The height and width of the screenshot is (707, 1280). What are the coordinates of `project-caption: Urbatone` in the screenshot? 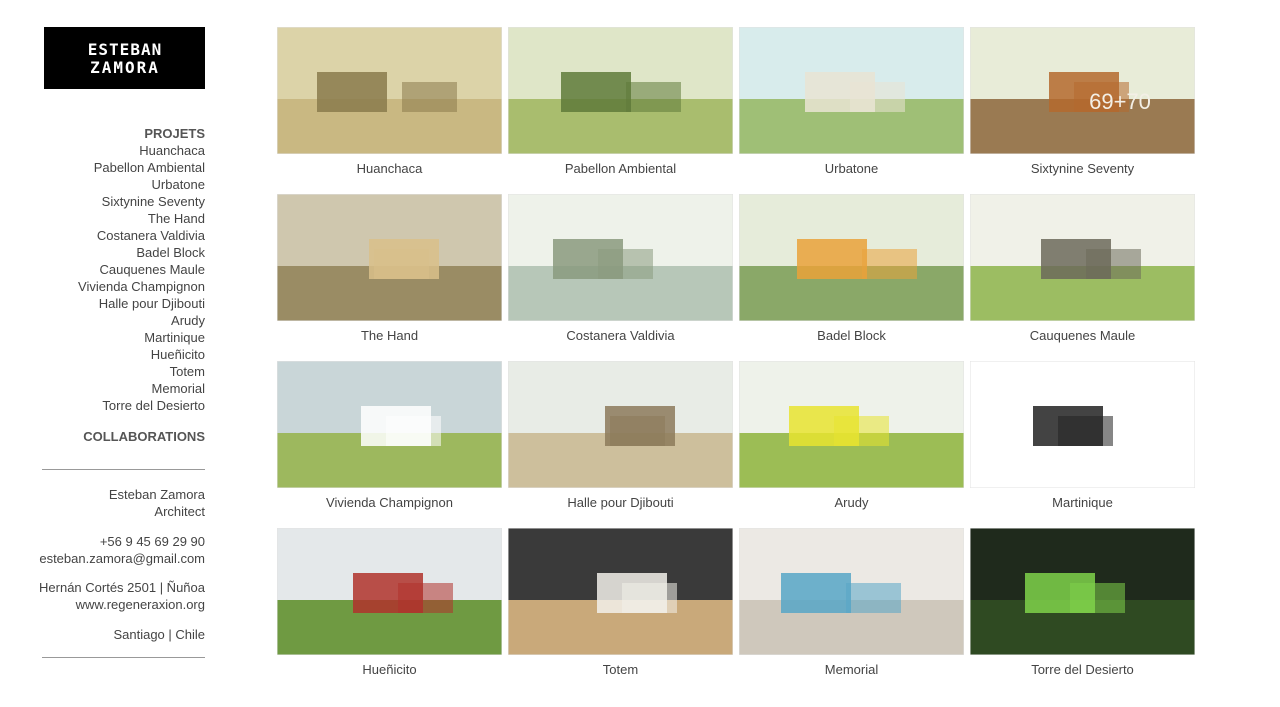 It's located at (851, 171).